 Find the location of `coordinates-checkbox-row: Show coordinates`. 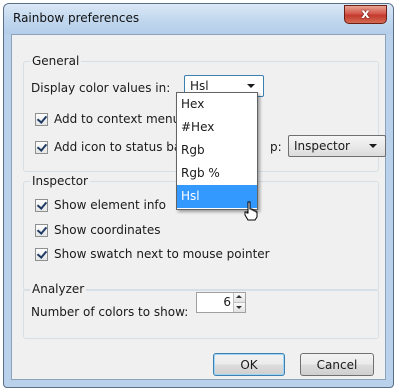

coordinates-checkbox-row: Show coordinates is located at coordinates (97, 230).